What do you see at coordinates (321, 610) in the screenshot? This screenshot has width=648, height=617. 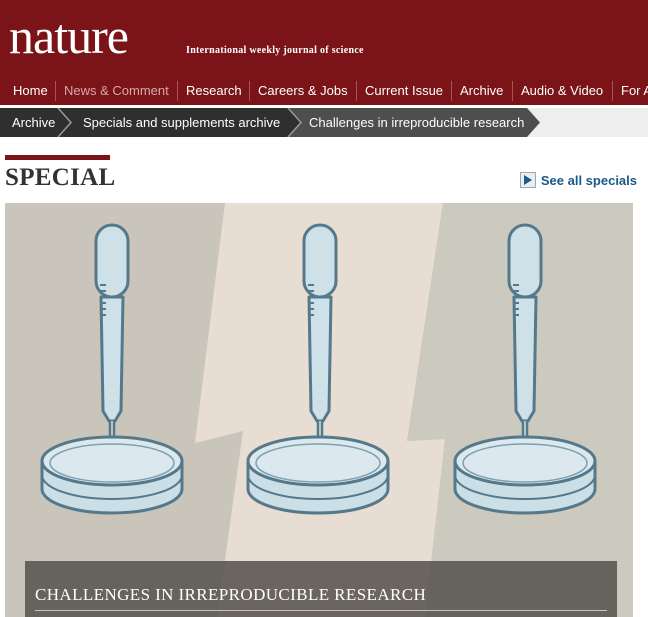 I see `caption-divider` at bounding box center [321, 610].